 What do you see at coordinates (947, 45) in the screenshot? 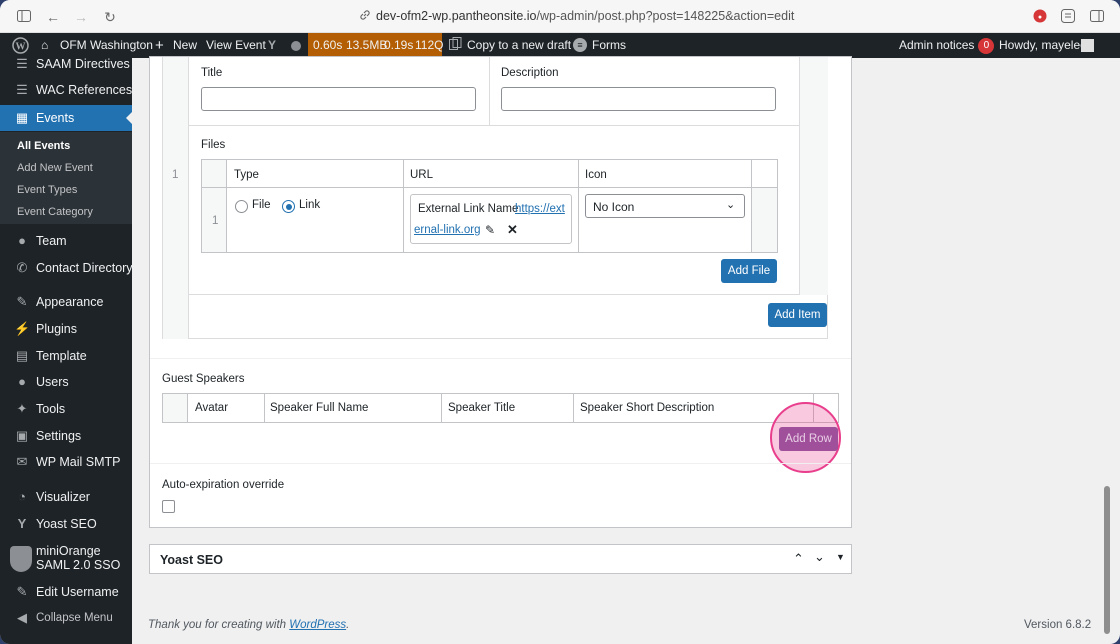
I see `admin-notices-link: Admin notices 0` at bounding box center [947, 45].